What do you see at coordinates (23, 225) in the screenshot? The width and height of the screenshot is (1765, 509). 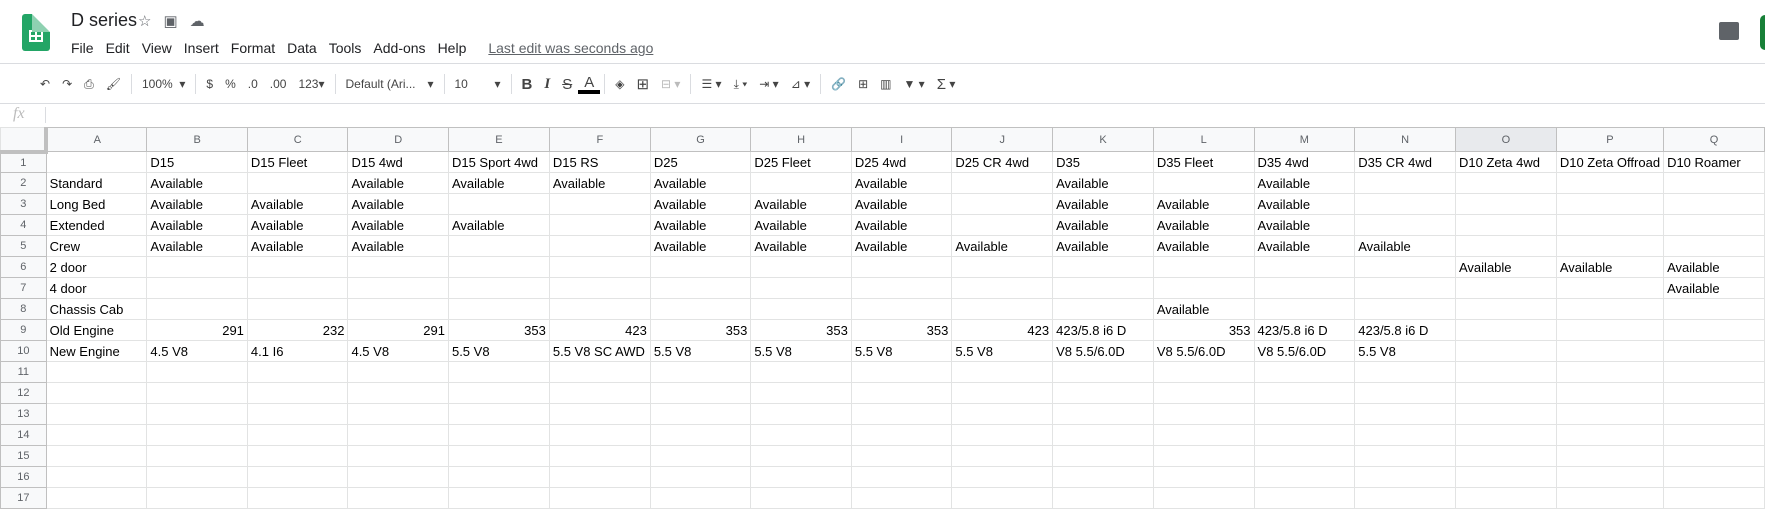 I see `row-header: 4` at bounding box center [23, 225].